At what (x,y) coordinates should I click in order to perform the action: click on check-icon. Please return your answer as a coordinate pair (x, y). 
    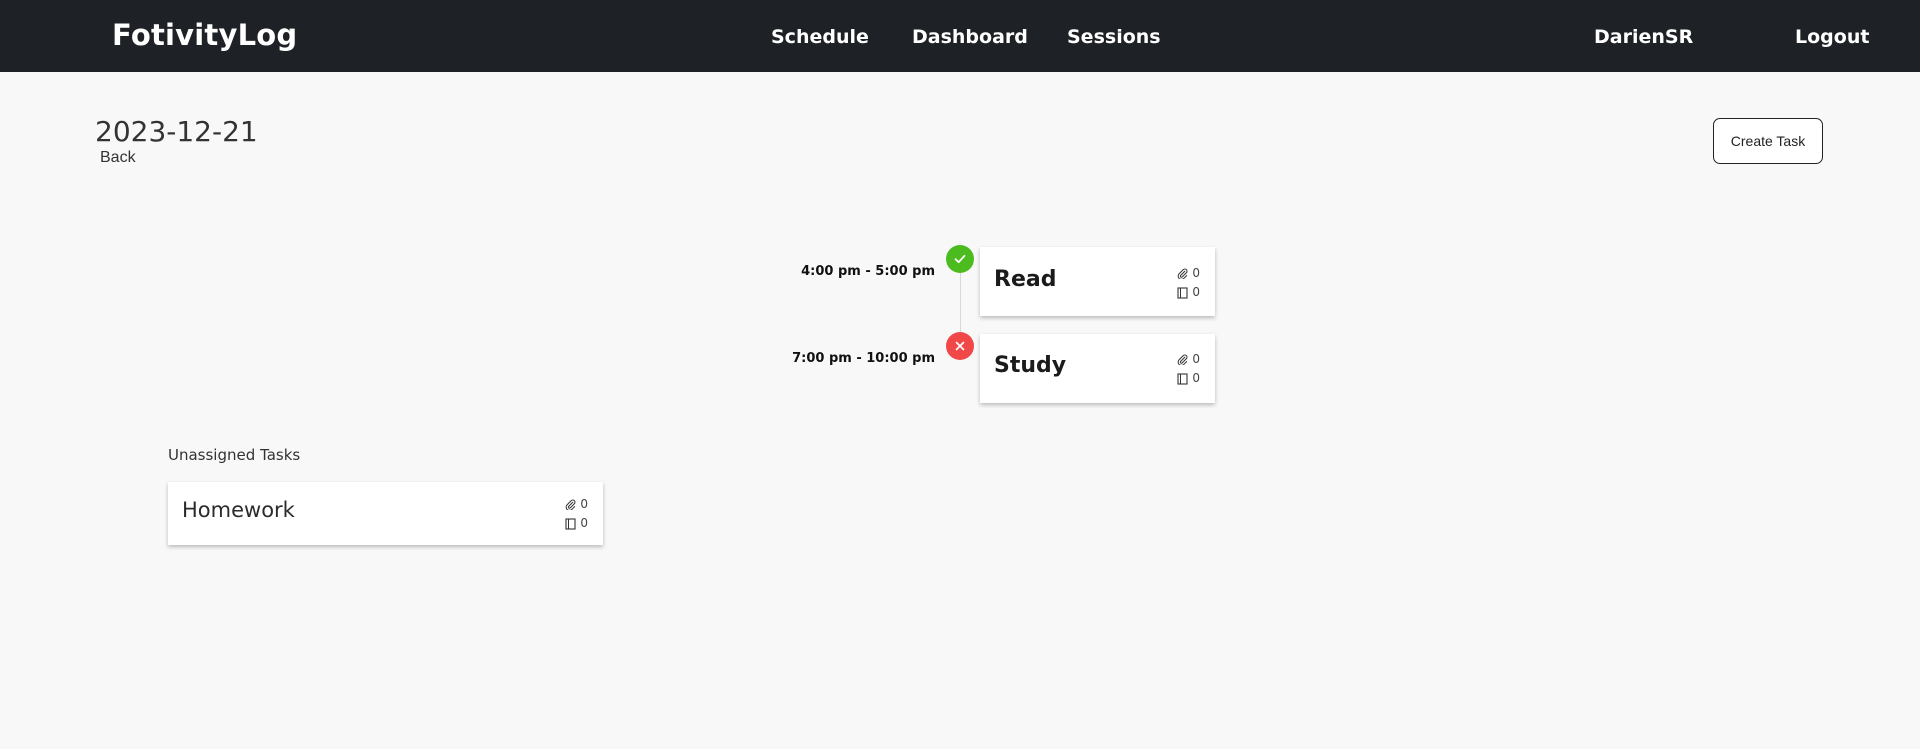
    Looking at the image, I should click on (960, 259).